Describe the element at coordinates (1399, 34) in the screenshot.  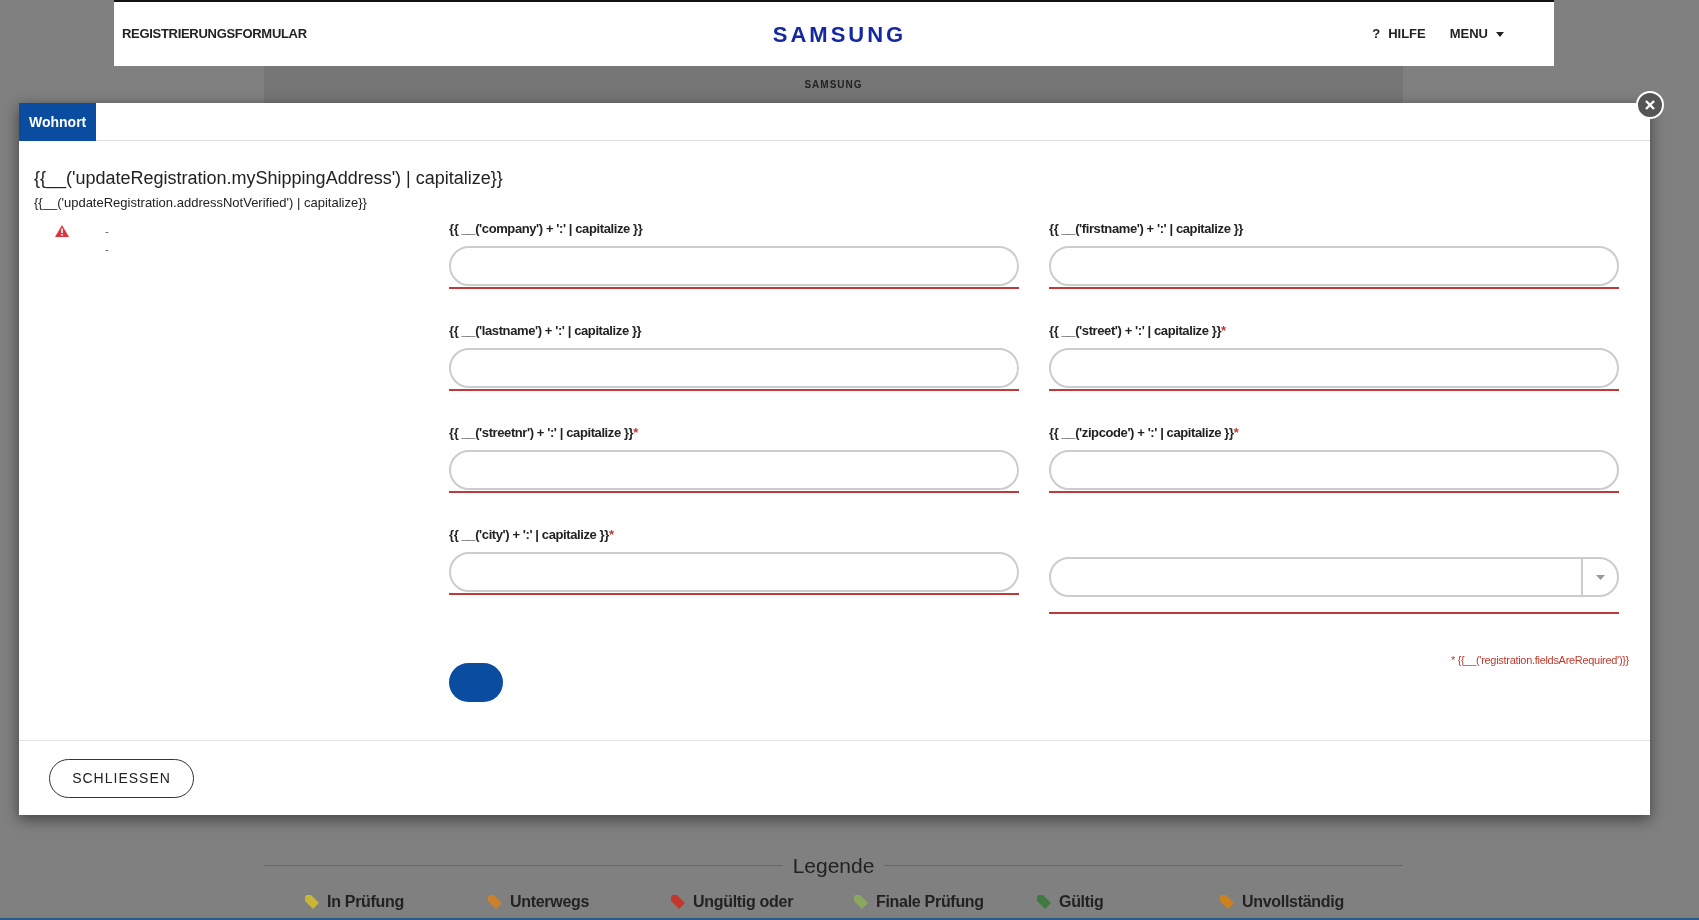
I see `help-link: ? HILFE` at that location.